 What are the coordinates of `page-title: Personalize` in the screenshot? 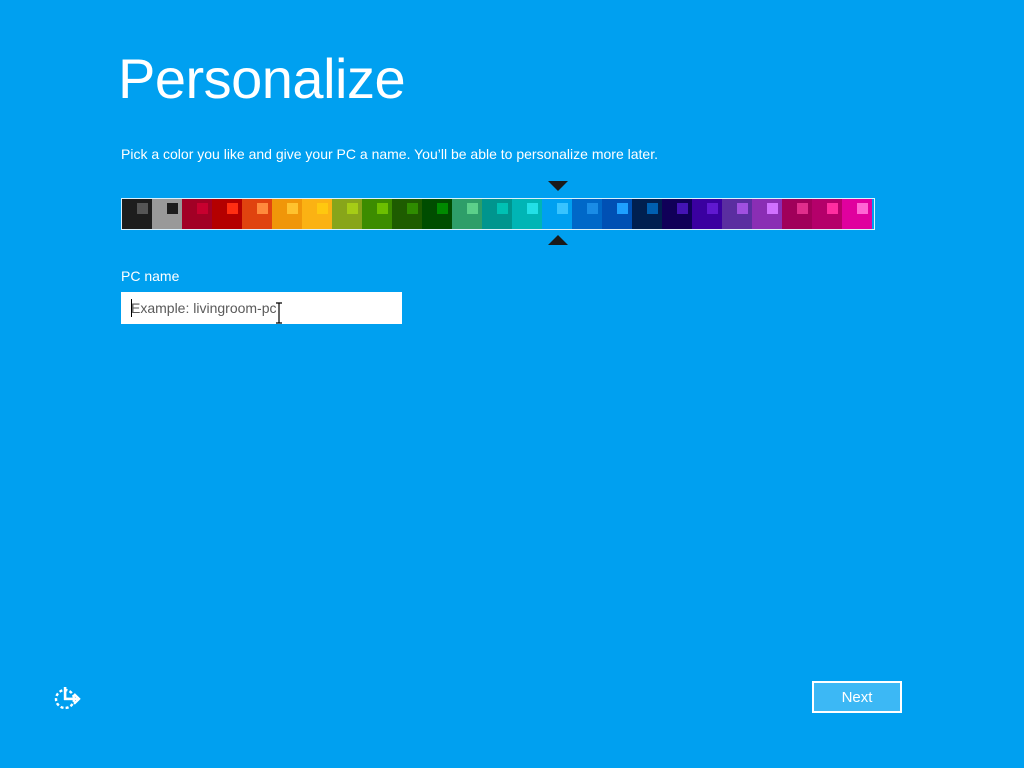 It's located at (262, 78).